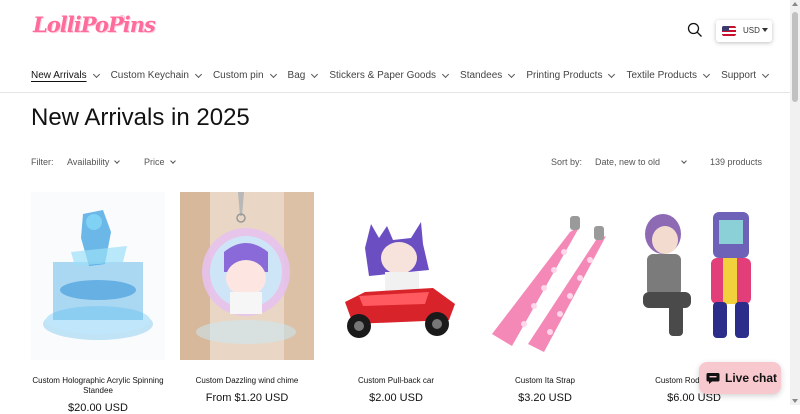  I want to click on brand-logo: LolliPoPins ®, so click(94, 30).